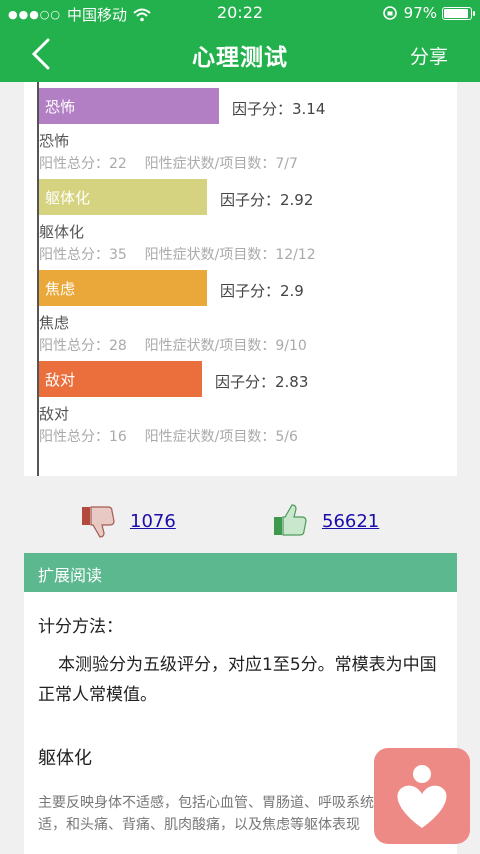 The height and width of the screenshot is (854, 480). What do you see at coordinates (177, 255) in the screenshot?
I see `factor-stats: 阳性总分：35 阳性症状数/项目数：12/12` at bounding box center [177, 255].